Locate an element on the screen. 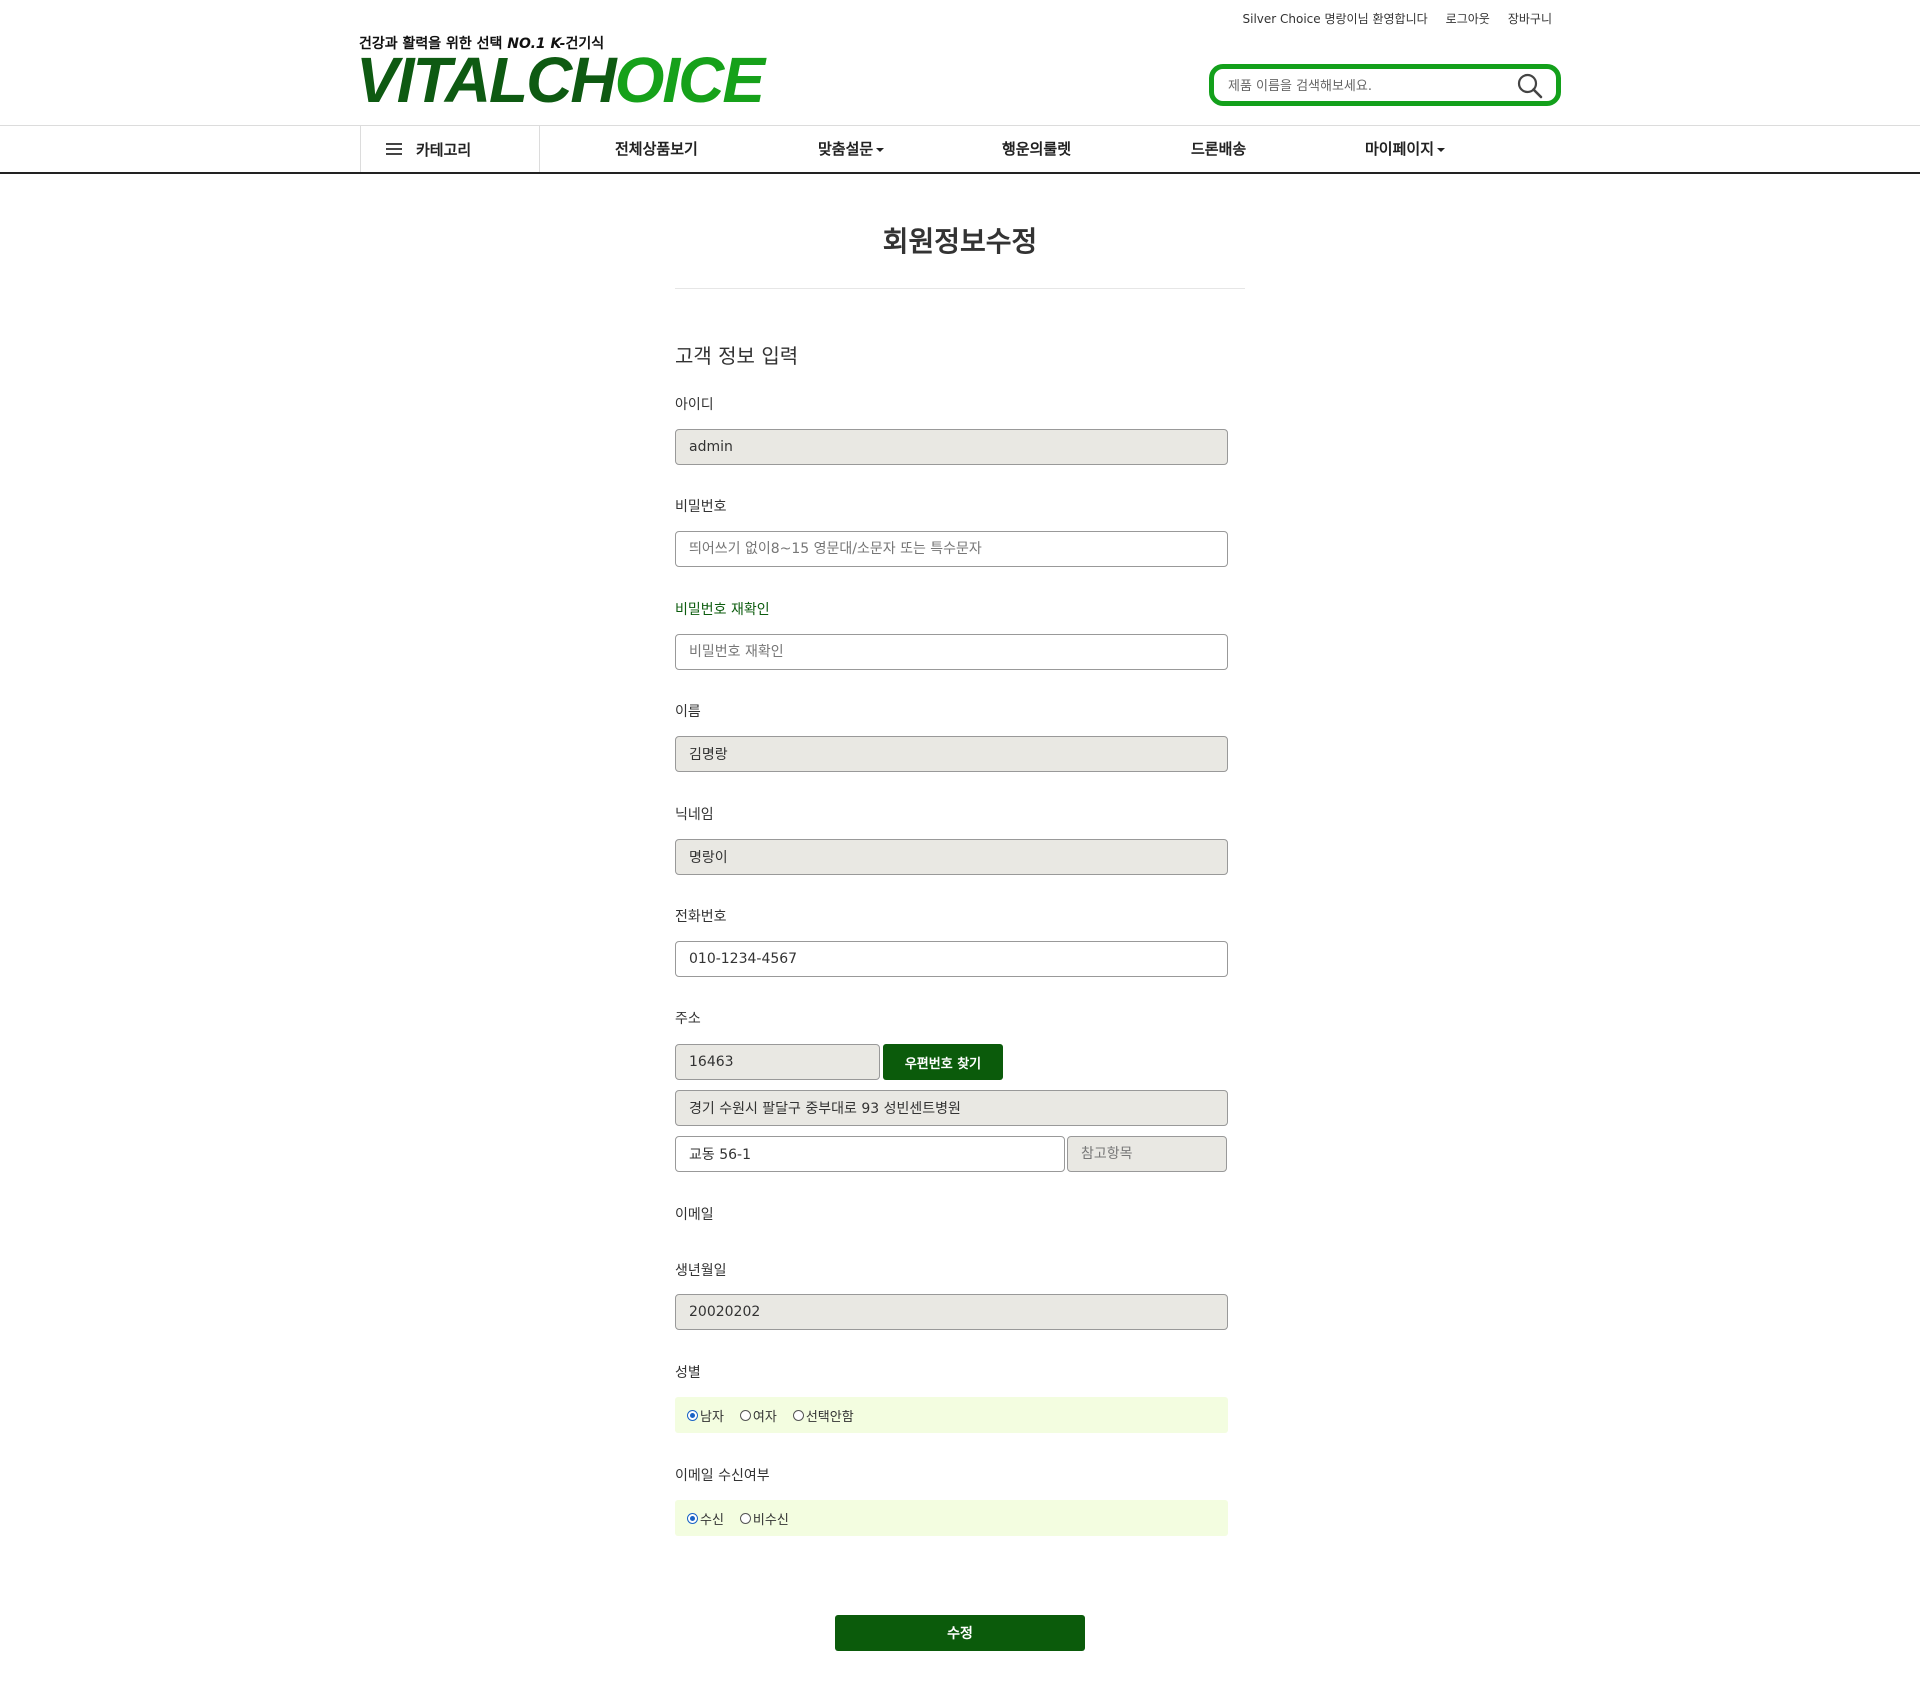  nav-item-label: 마이페이지 is located at coordinates (1400, 149).